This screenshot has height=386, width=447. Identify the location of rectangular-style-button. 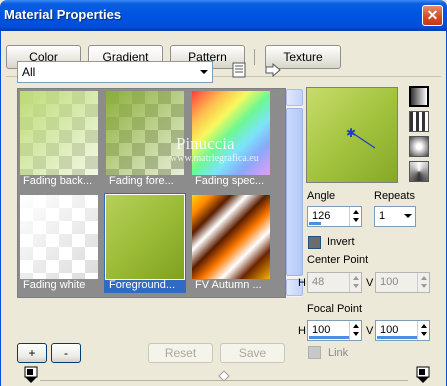
(419, 121).